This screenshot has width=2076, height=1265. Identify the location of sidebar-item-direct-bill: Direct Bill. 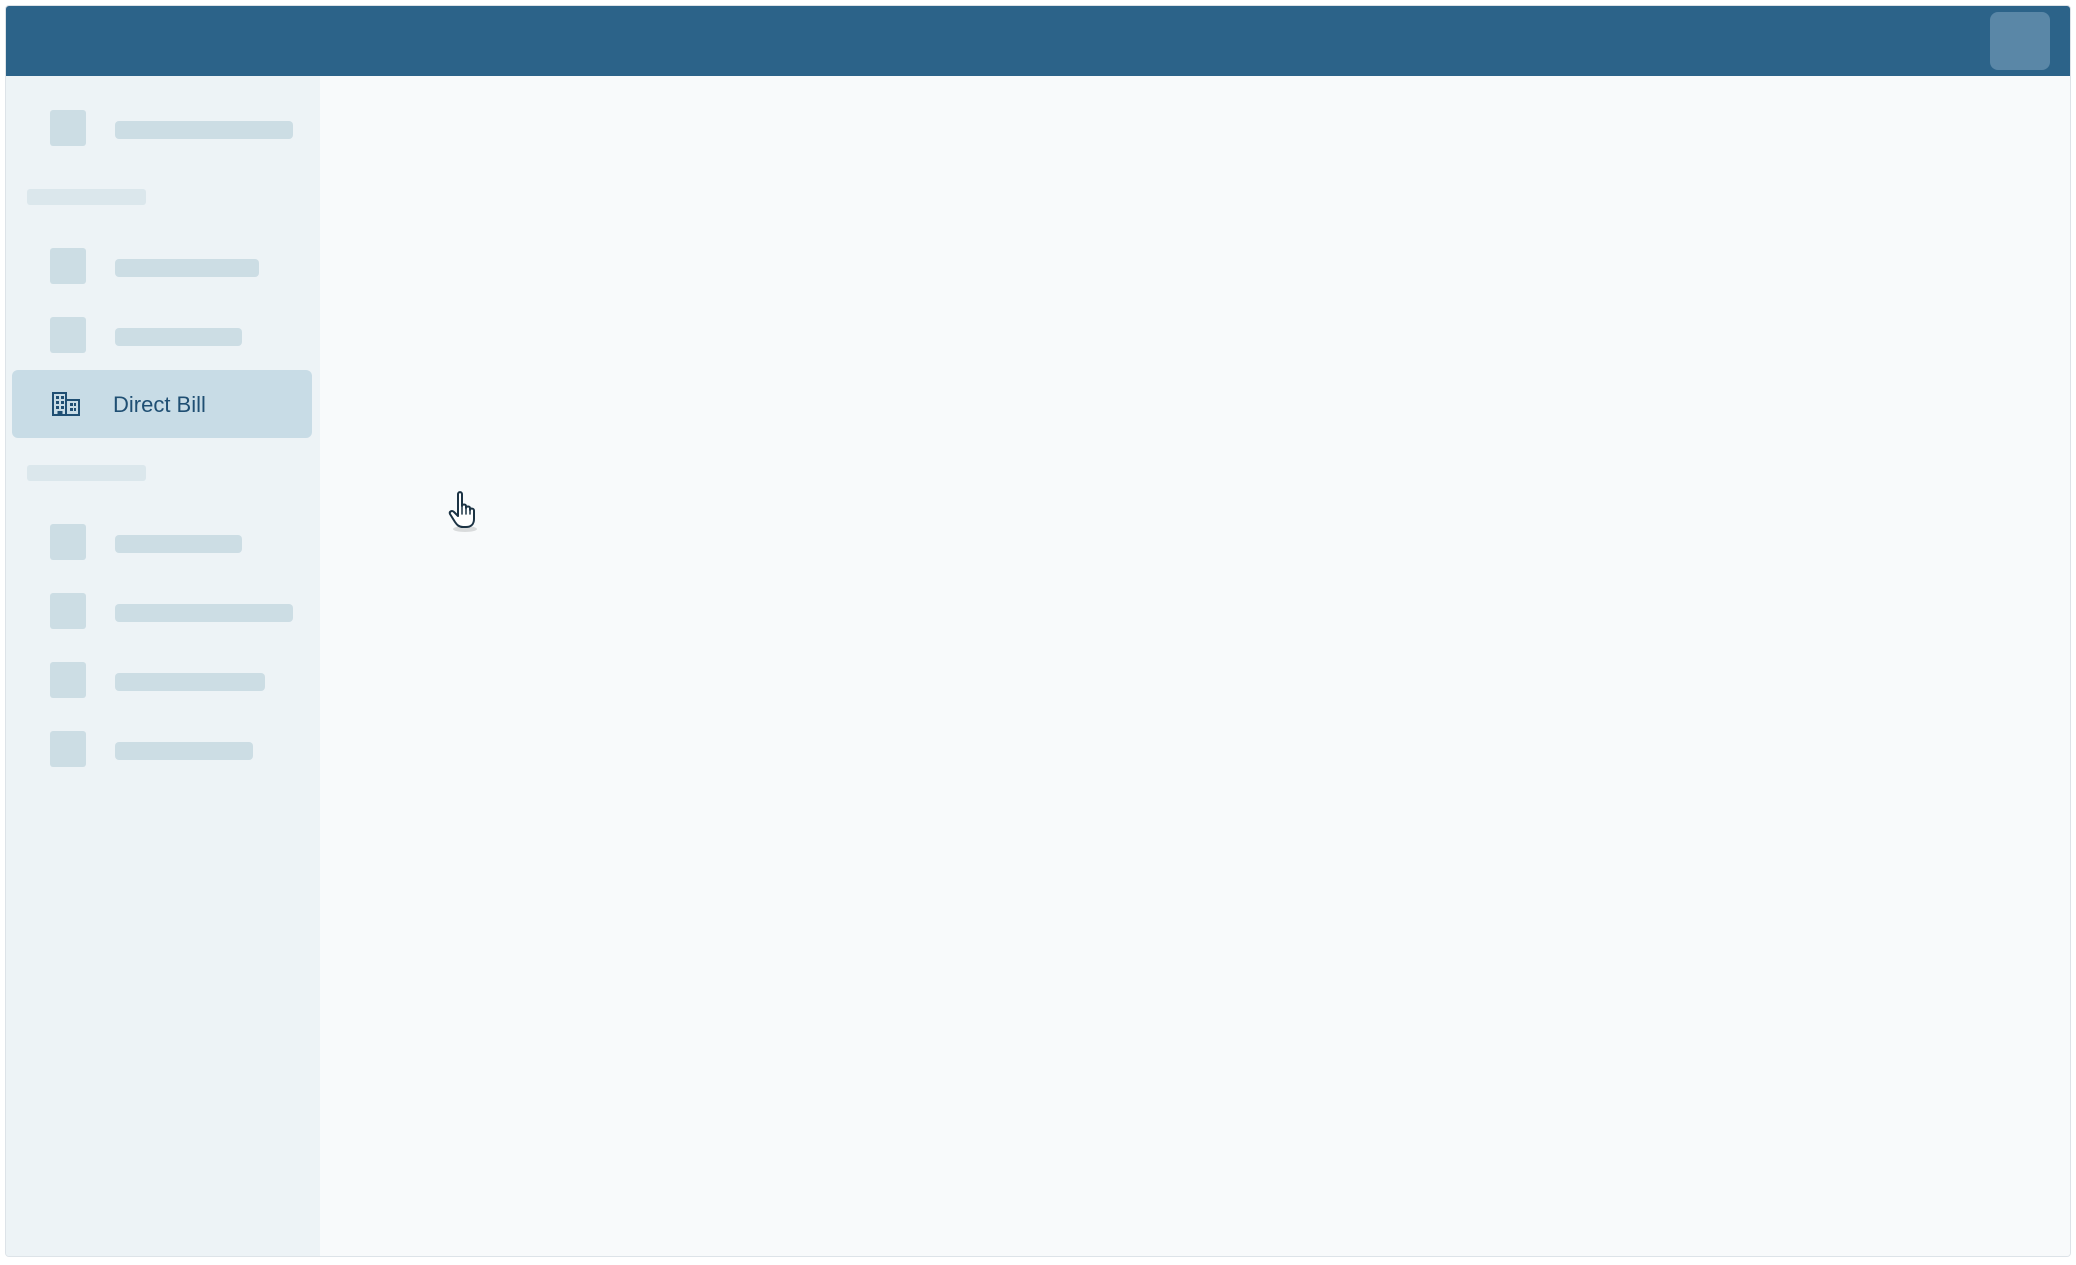
(162, 404).